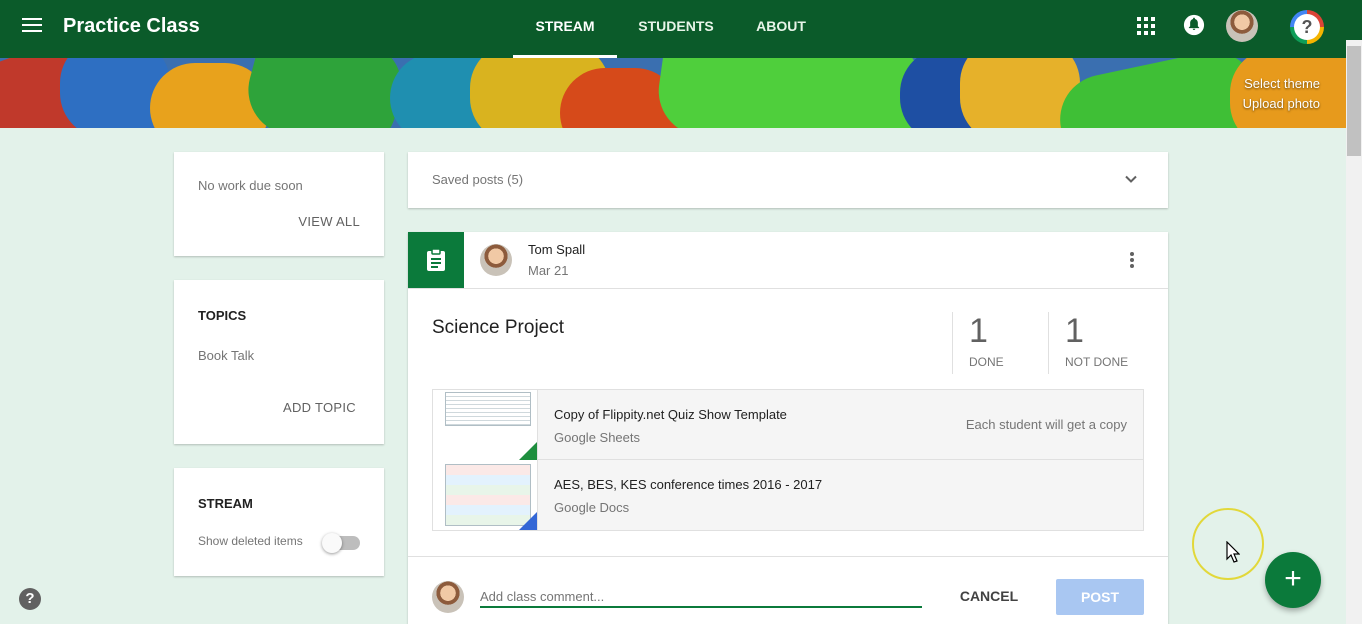 This screenshot has height=624, width=1362. What do you see at coordinates (1088, 343) in the screenshot?
I see `not-done-stat: 1 NOT DONE` at bounding box center [1088, 343].